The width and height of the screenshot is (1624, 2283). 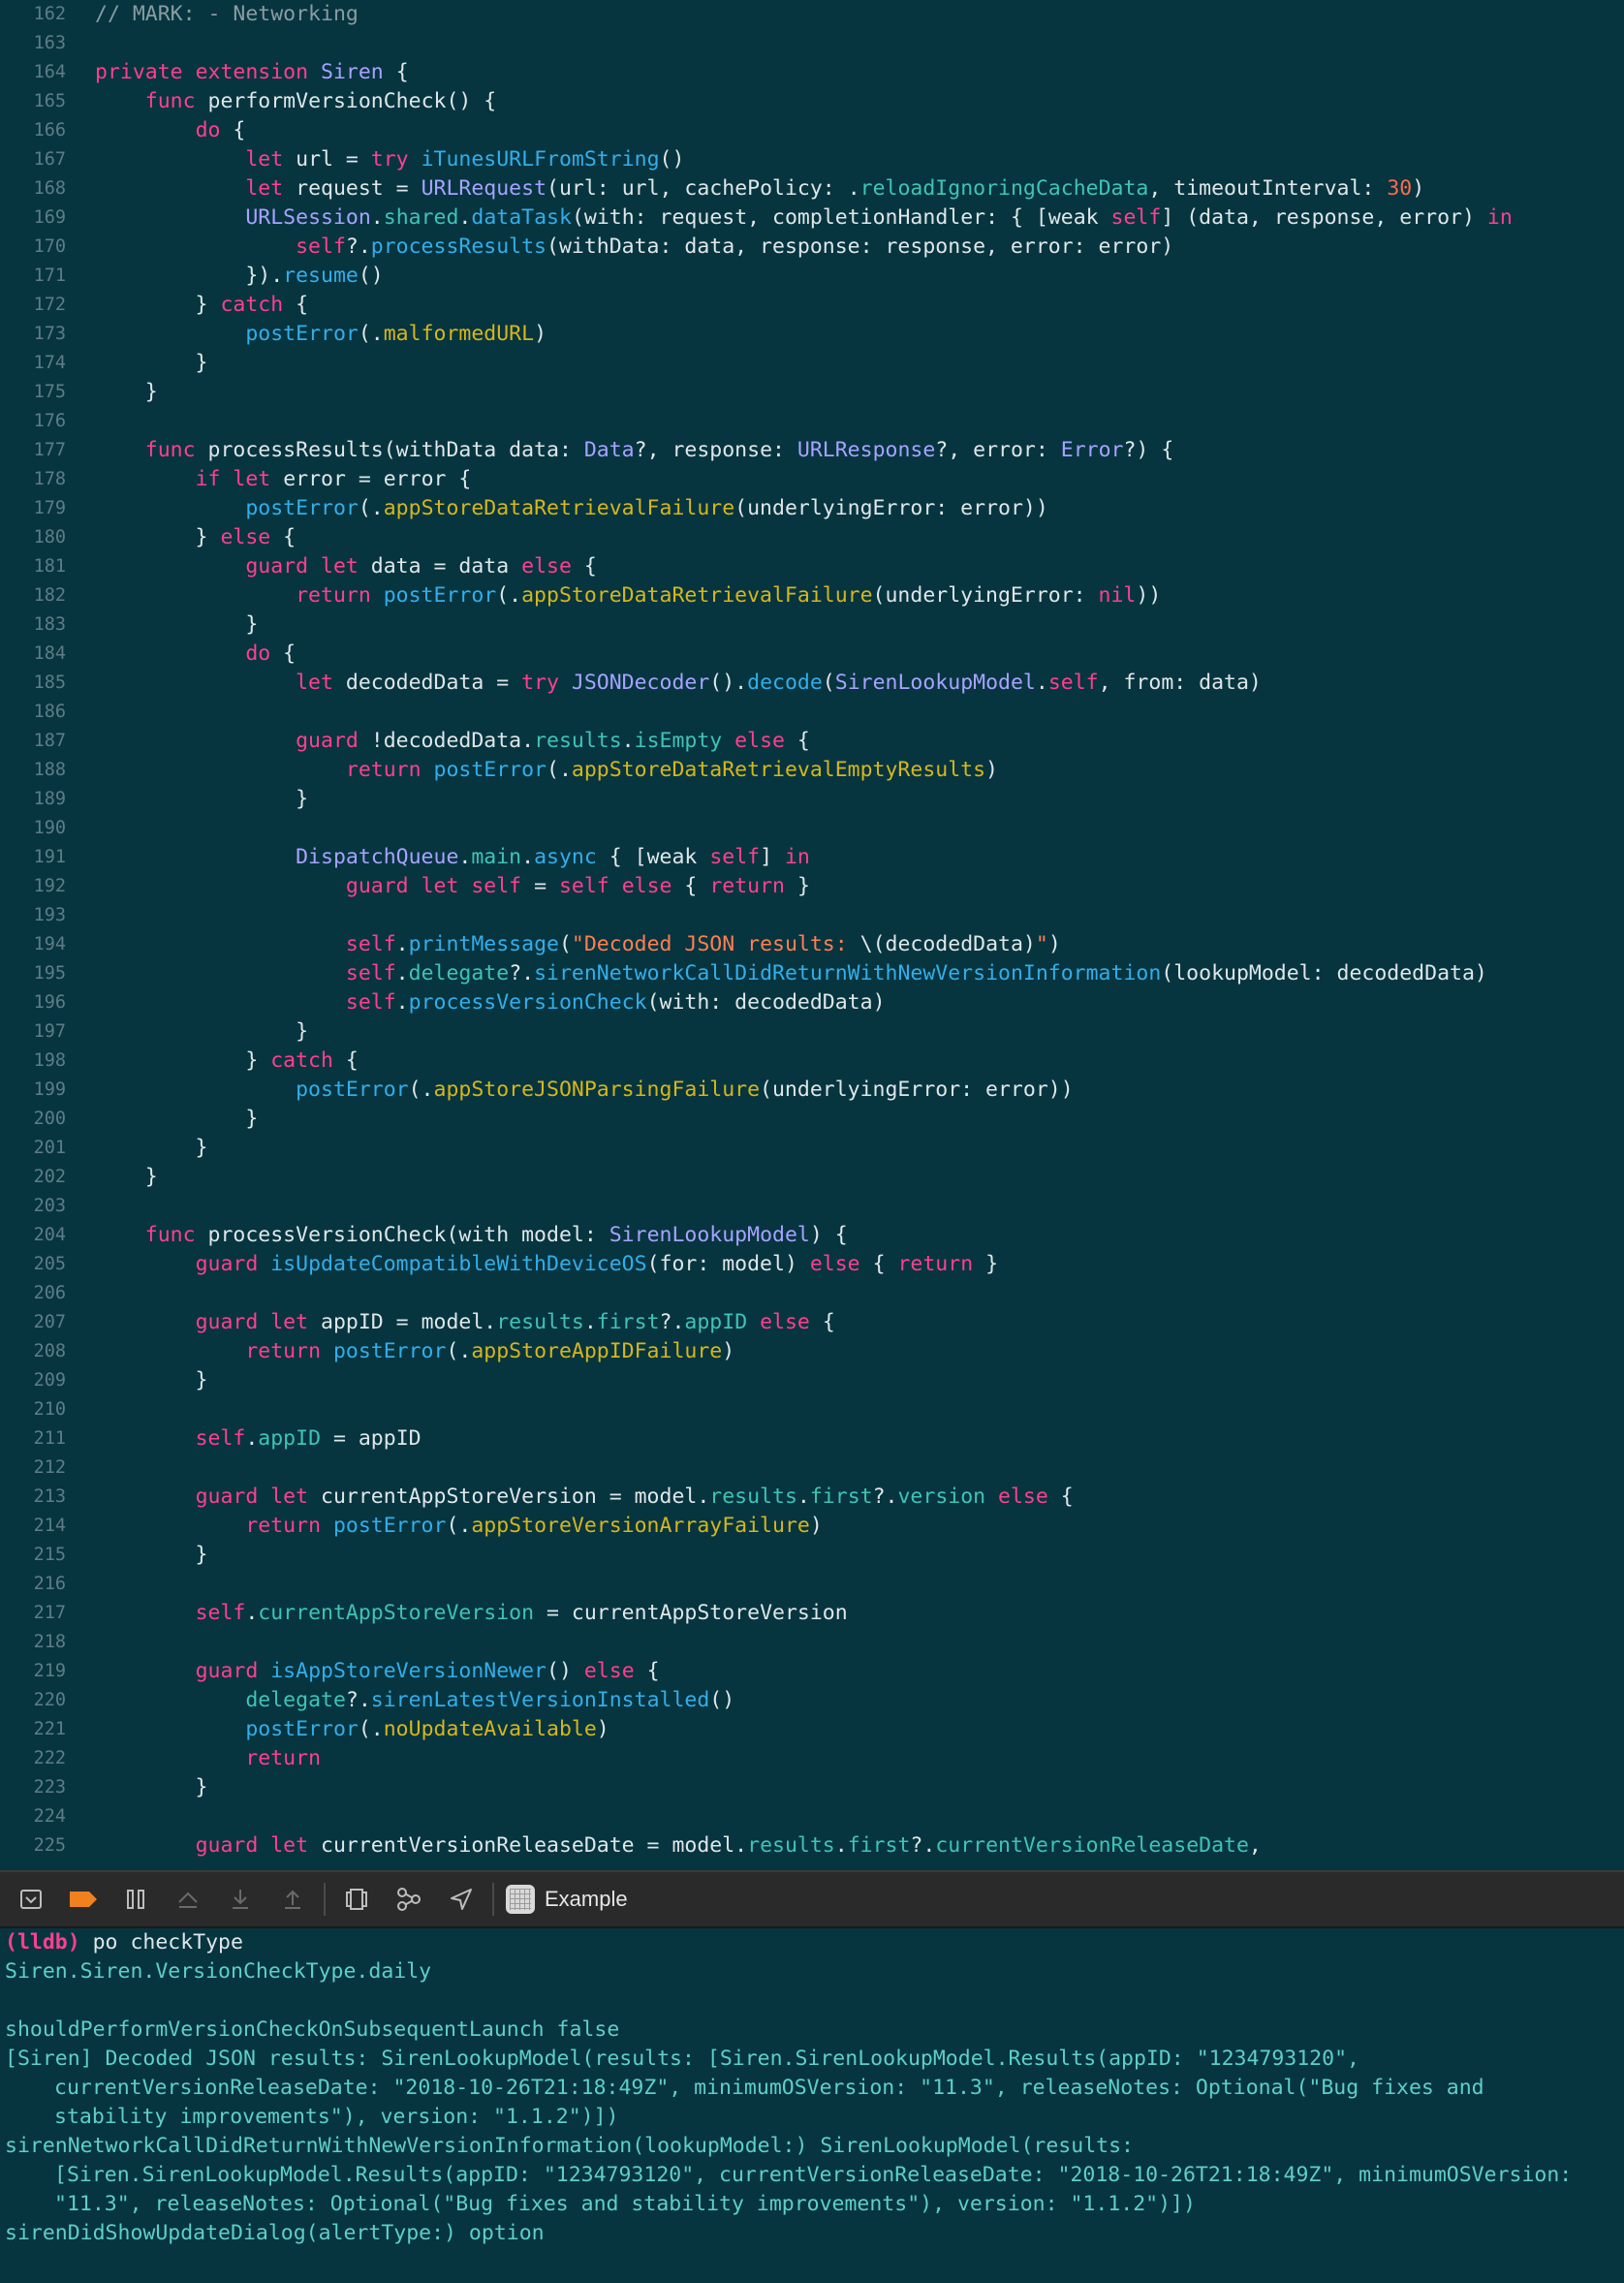 I want to click on code-line: 184 do {, so click(x=812, y=655).